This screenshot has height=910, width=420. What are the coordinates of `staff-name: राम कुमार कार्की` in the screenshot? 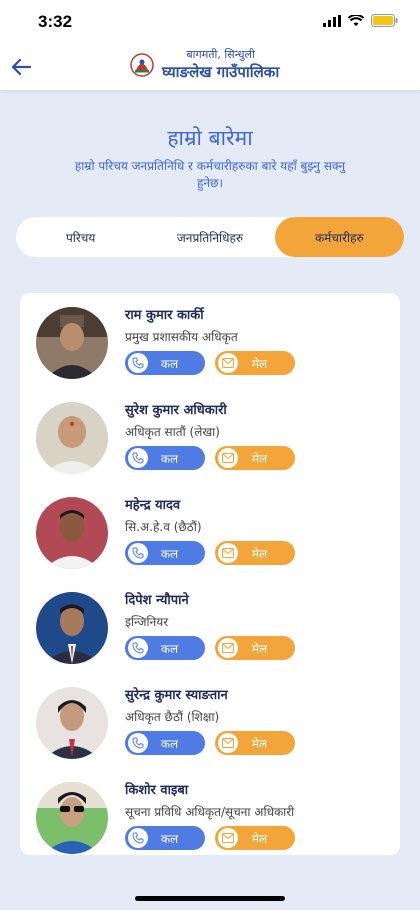 It's located at (164, 315).